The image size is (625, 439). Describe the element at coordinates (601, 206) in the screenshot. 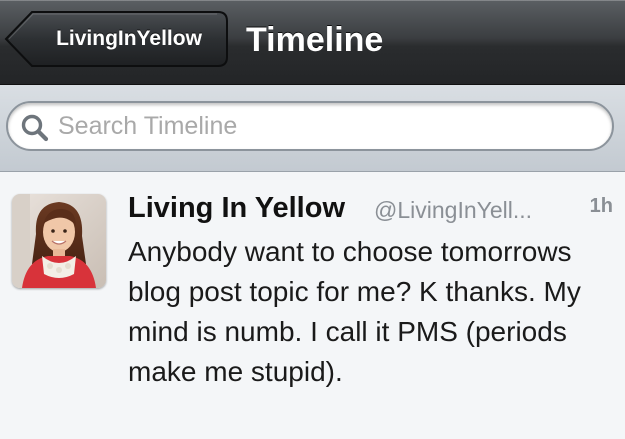

I see `tweet-timestamp: 1h` at that location.